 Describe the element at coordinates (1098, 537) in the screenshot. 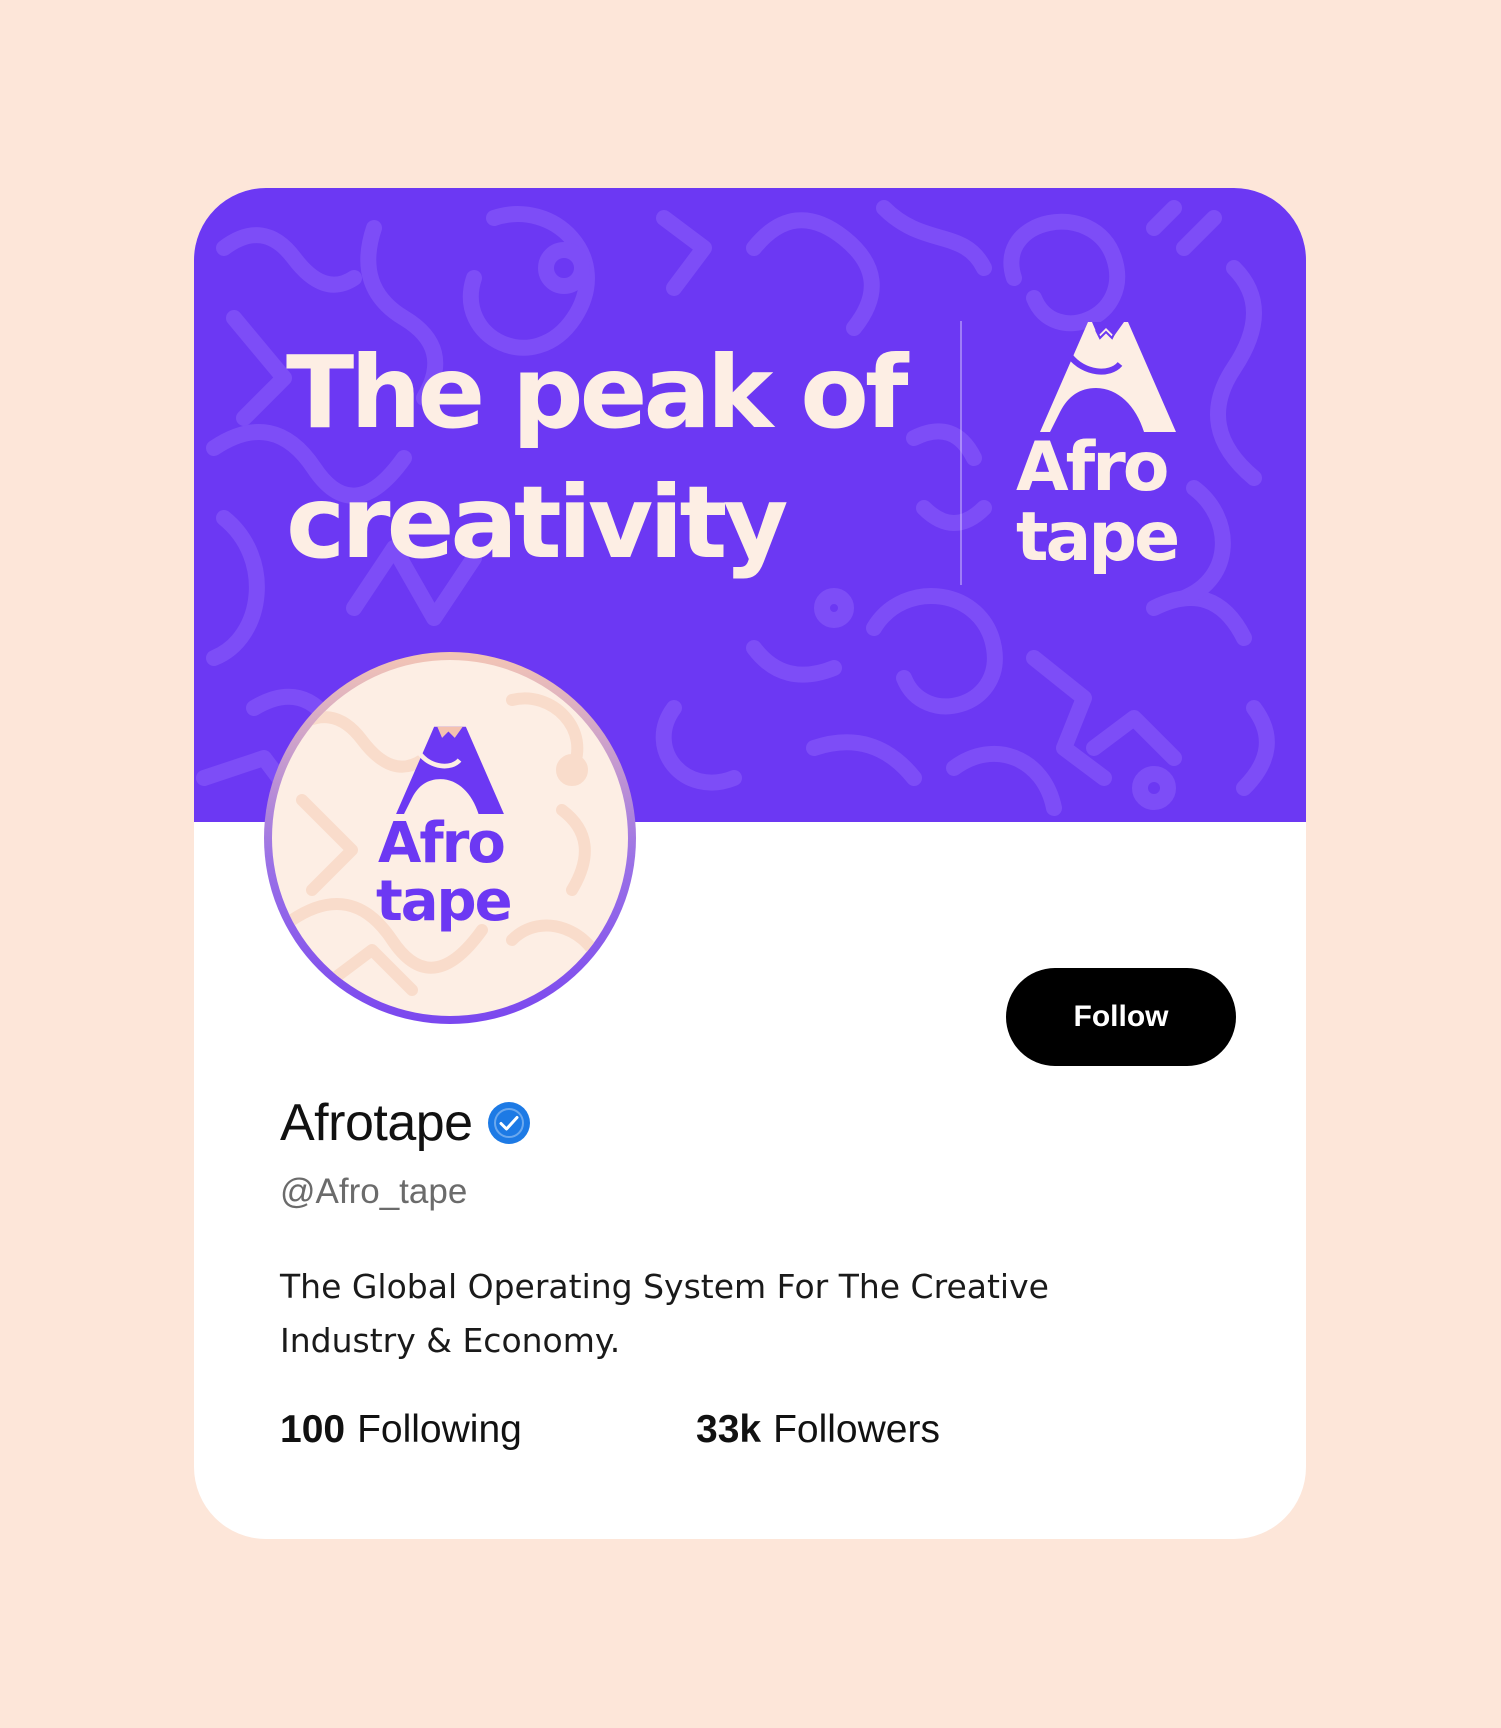

I see `banner-logo-word-tape: tape` at that location.